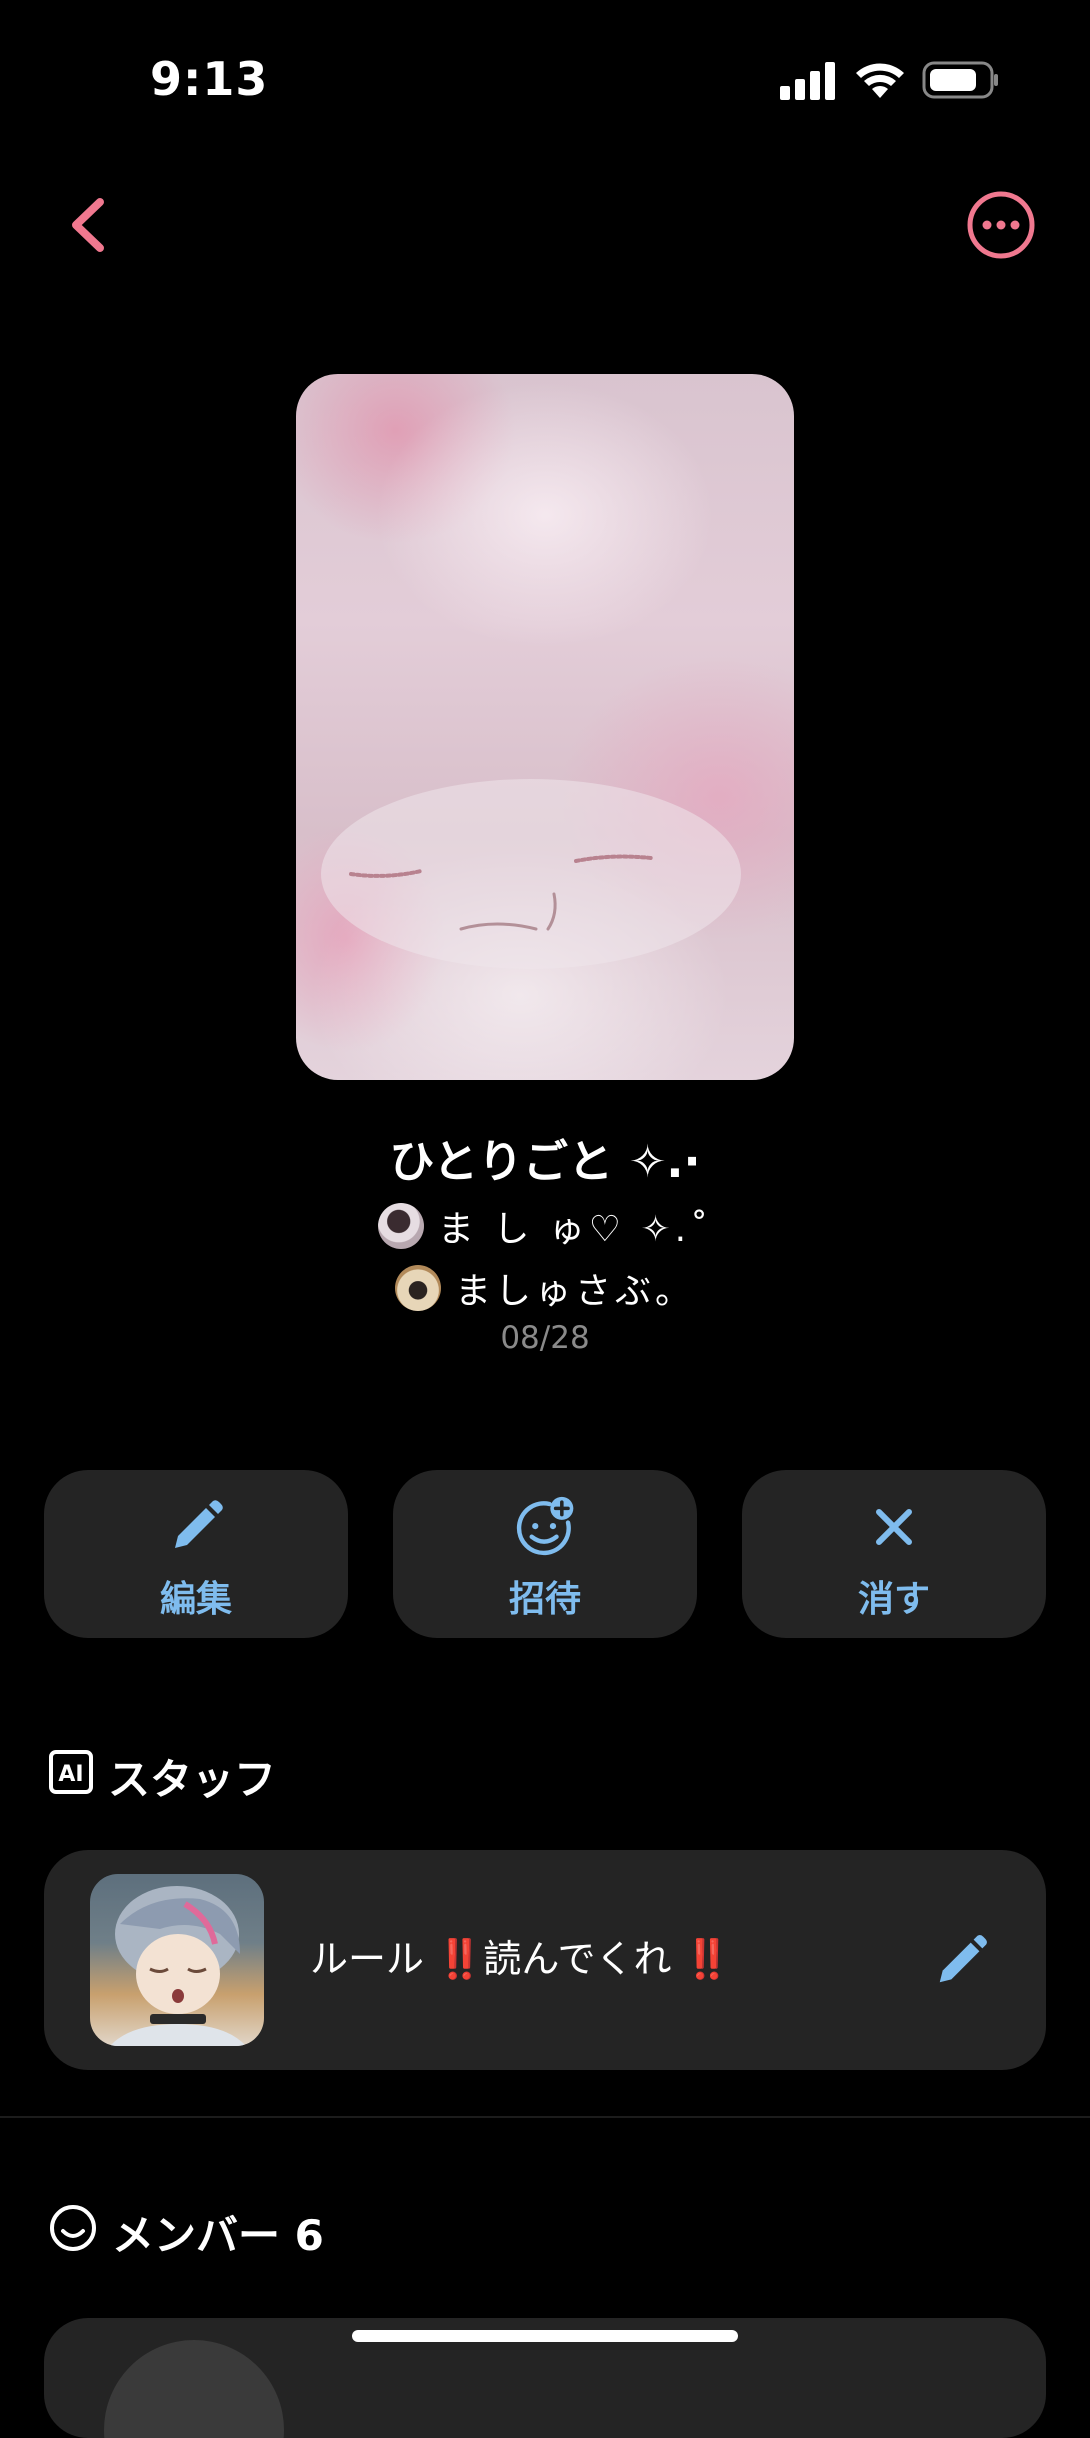 This screenshot has width=1090, height=2438. Describe the element at coordinates (544, 1599) in the screenshot. I see `invite-label: 招待` at that location.